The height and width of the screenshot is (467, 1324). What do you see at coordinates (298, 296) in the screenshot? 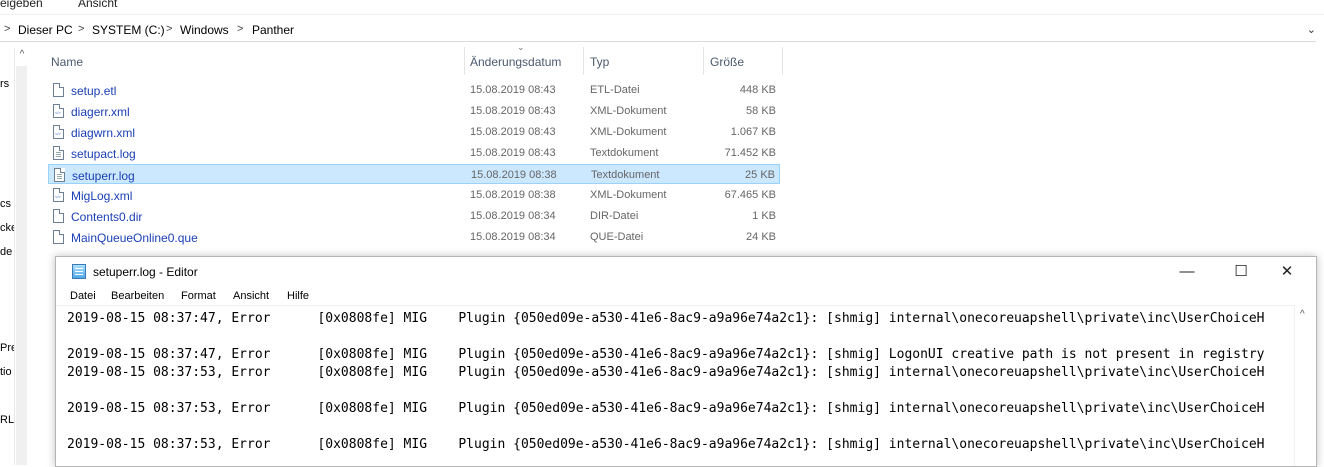
I see `menu-help: Hilfe` at bounding box center [298, 296].